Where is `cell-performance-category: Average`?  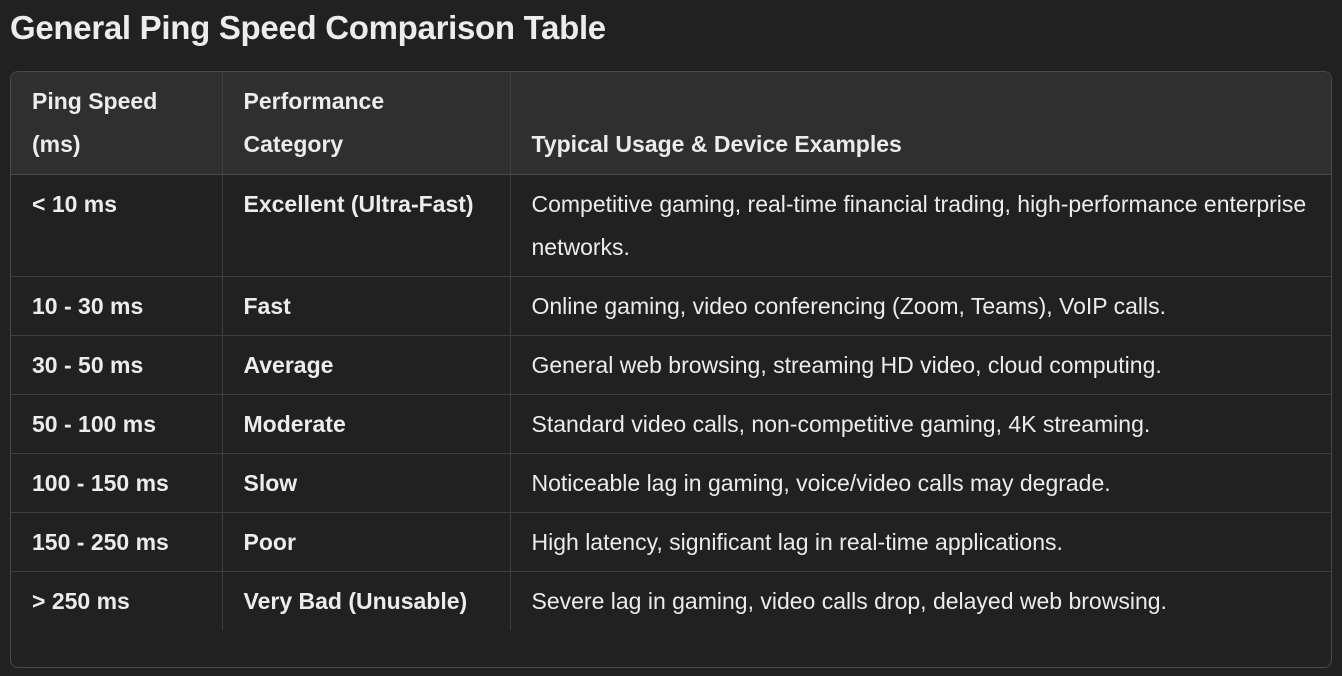 cell-performance-category: Average is located at coordinates (366, 365).